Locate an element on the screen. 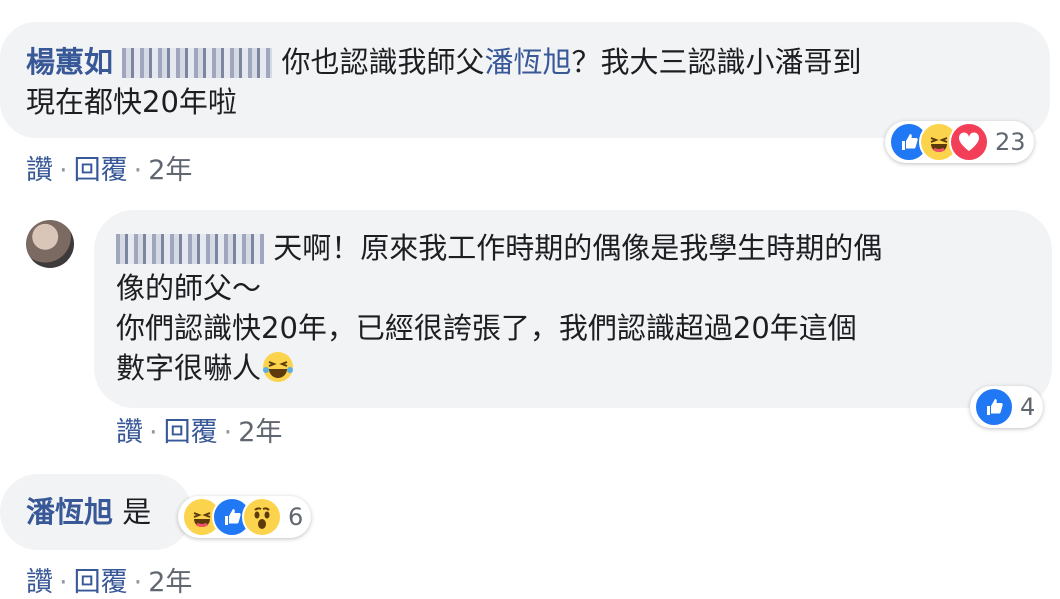 The image size is (1060, 599). comment-author: 潘恆旭 is located at coordinates (69, 512).